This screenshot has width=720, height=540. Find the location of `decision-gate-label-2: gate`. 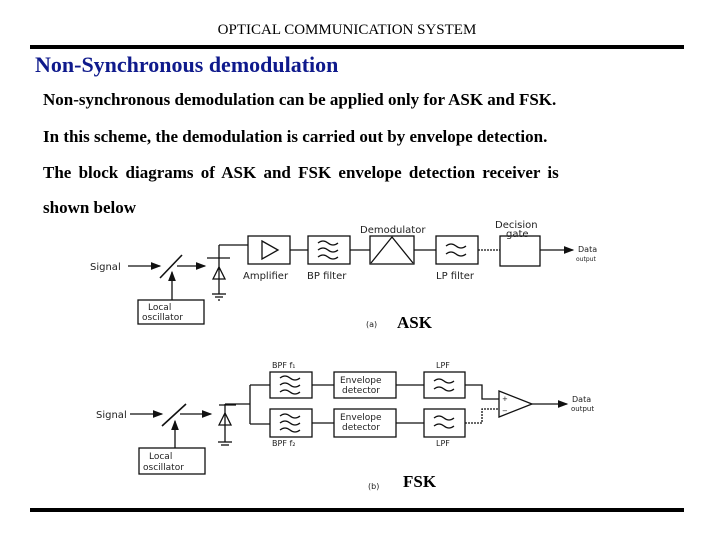

decision-gate-label-2: gate is located at coordinates (517, 234).